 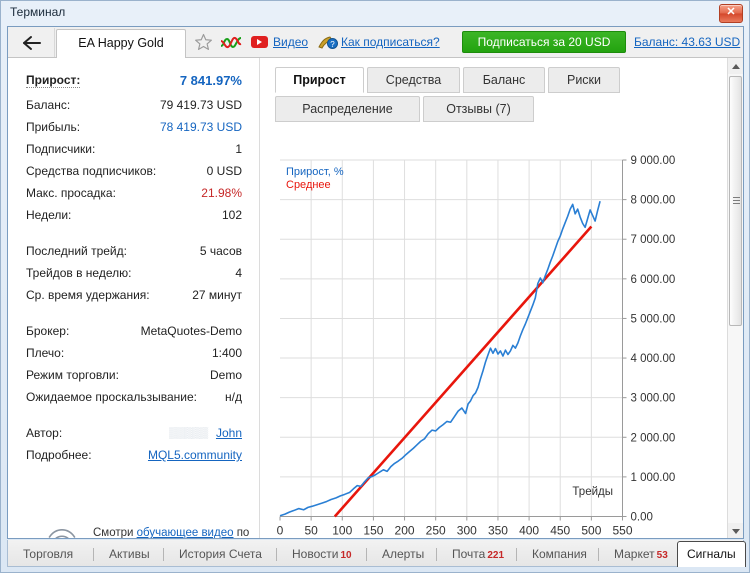 What do you see at coordinates (653, 399) in the screenshot?
I see `y-tick-label: 3 000.00` at bounding box center [653, 399].